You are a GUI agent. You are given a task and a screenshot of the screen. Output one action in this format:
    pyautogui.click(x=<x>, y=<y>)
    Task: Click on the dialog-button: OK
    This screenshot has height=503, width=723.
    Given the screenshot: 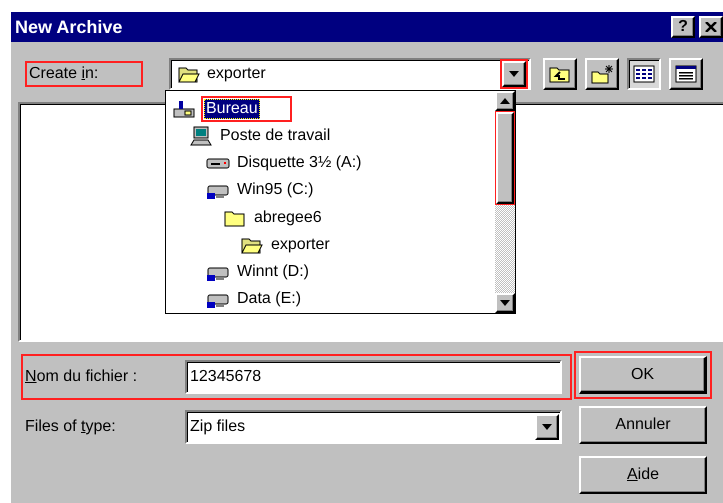 What is the action you would take?
    pyautogui.click(x=643, y=375)
    